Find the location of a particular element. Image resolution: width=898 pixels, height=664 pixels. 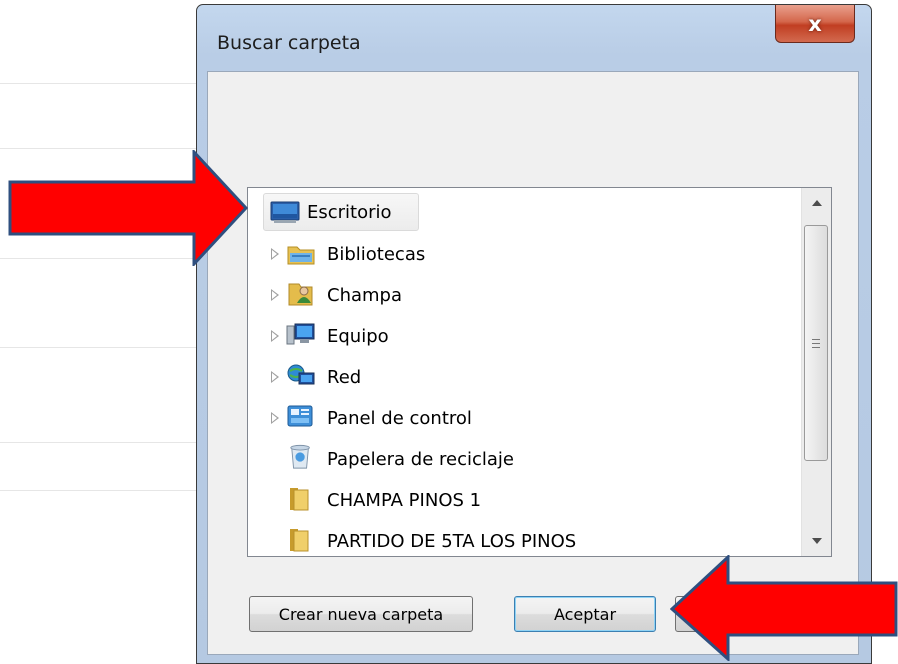

tree-item-champa: Champa is located at coordinates (348, 295).